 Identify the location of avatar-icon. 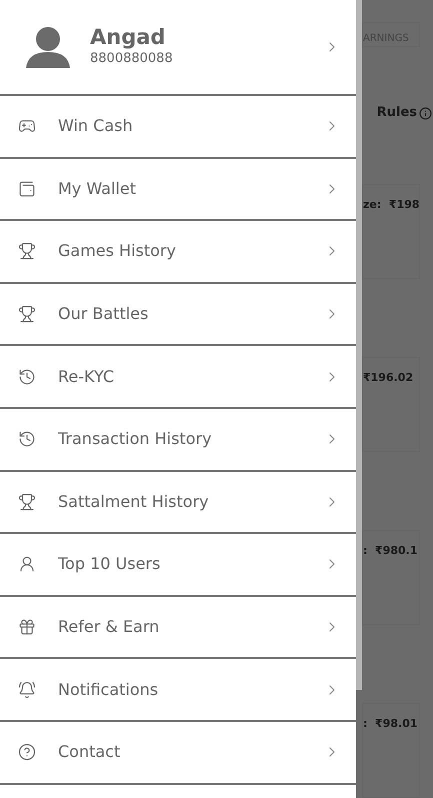
(48, 47).